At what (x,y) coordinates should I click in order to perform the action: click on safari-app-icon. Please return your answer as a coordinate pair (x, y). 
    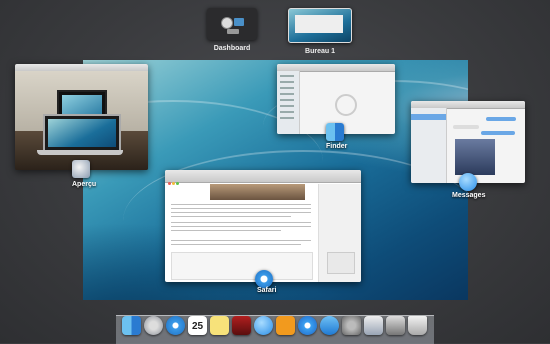
    Looking at the image, I should click on (264, 279).